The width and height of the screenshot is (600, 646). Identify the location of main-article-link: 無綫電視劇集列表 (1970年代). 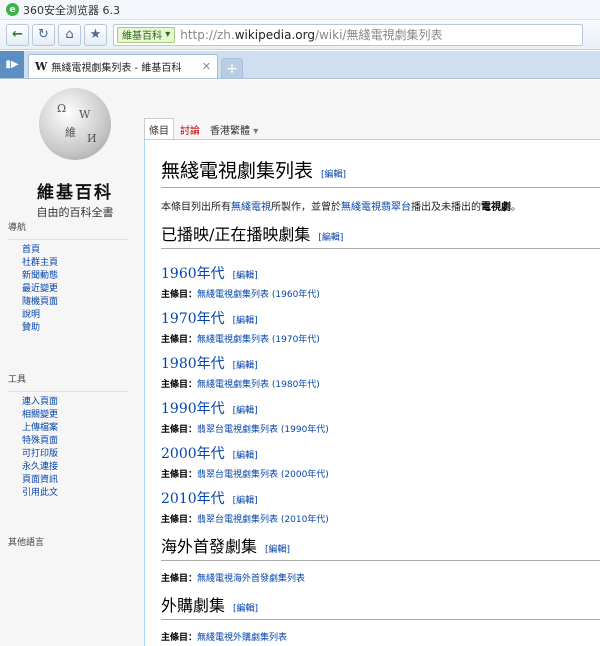
(258, 340).